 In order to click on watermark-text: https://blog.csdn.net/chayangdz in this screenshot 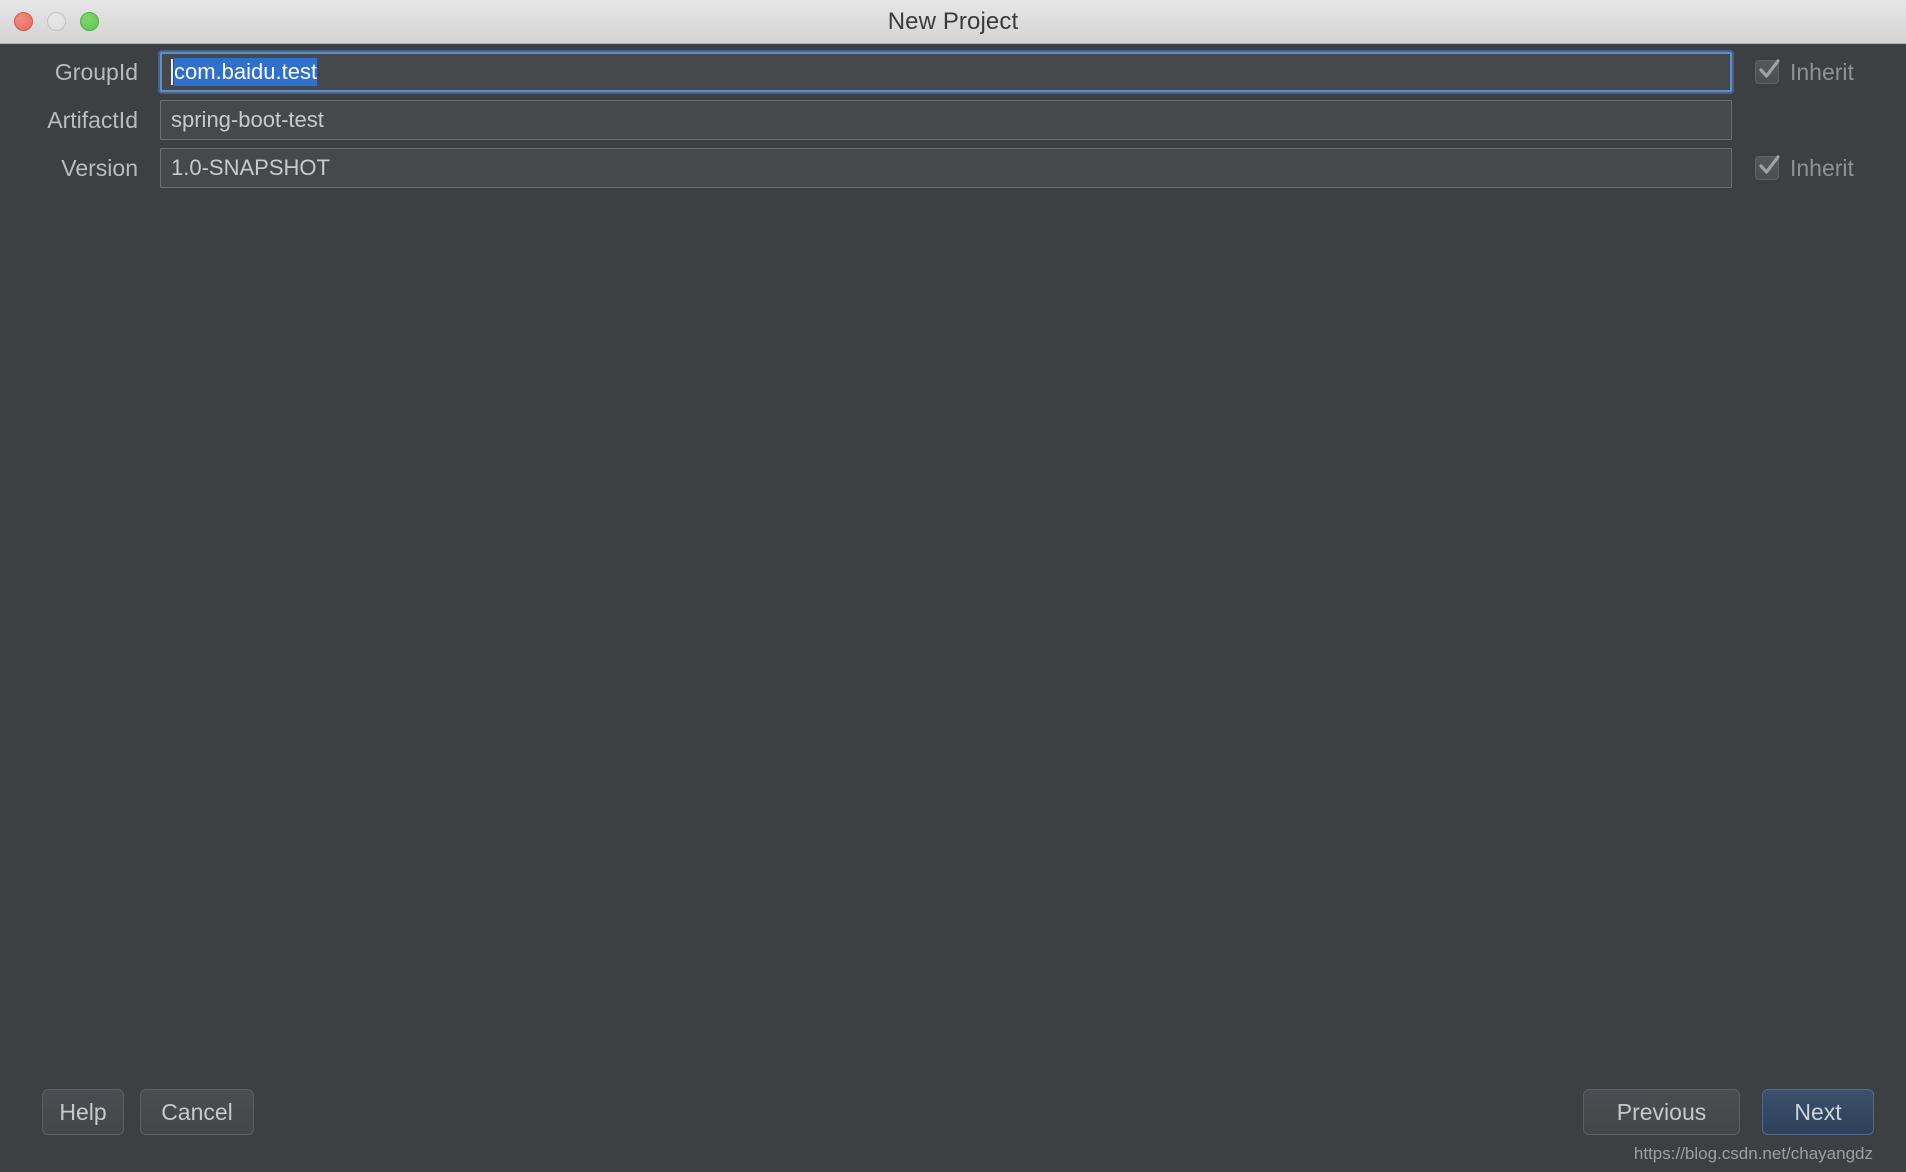, I will do `click(1753, 1153)`.